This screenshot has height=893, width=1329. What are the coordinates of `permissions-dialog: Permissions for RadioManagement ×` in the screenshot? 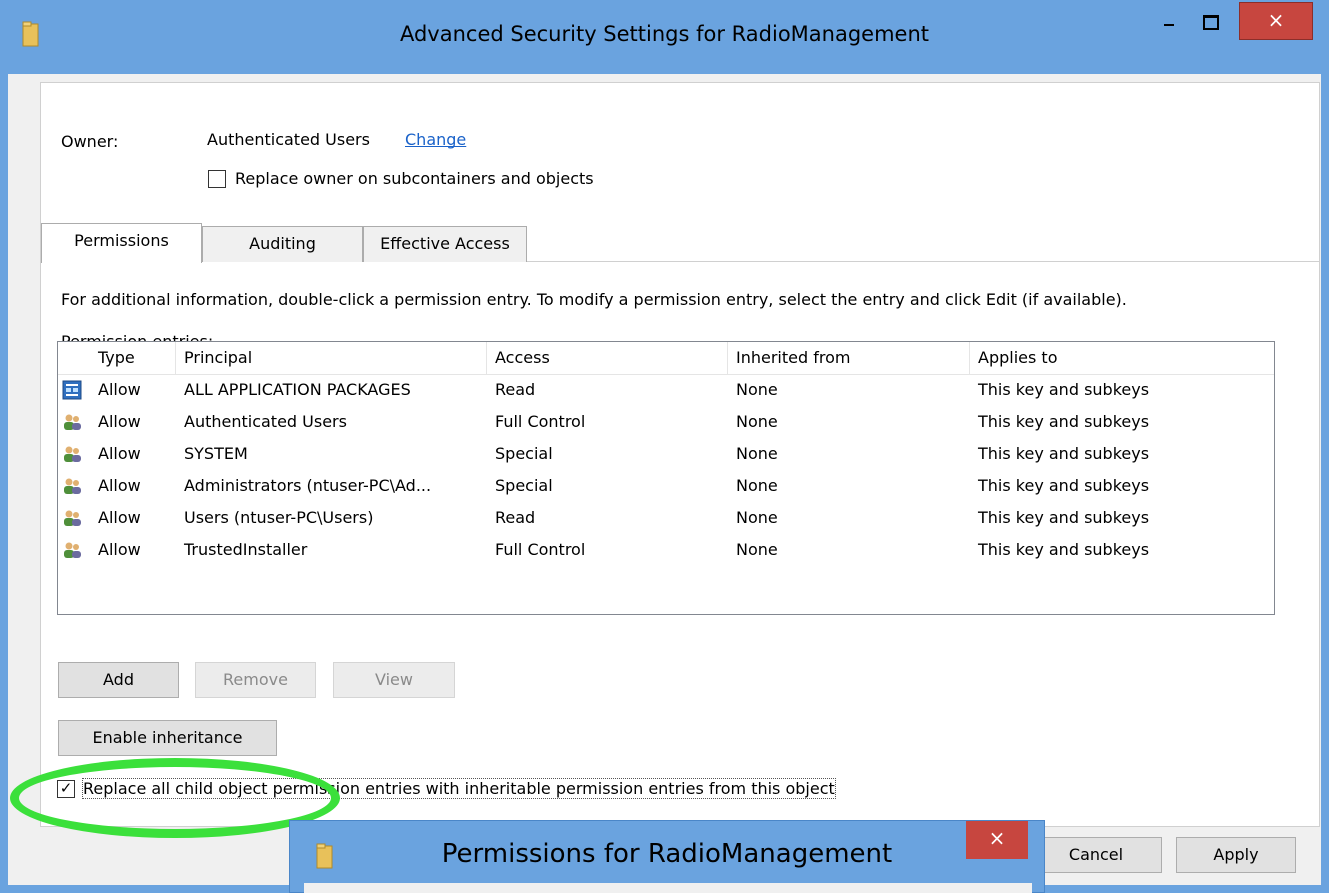 It's located at (667, 856).